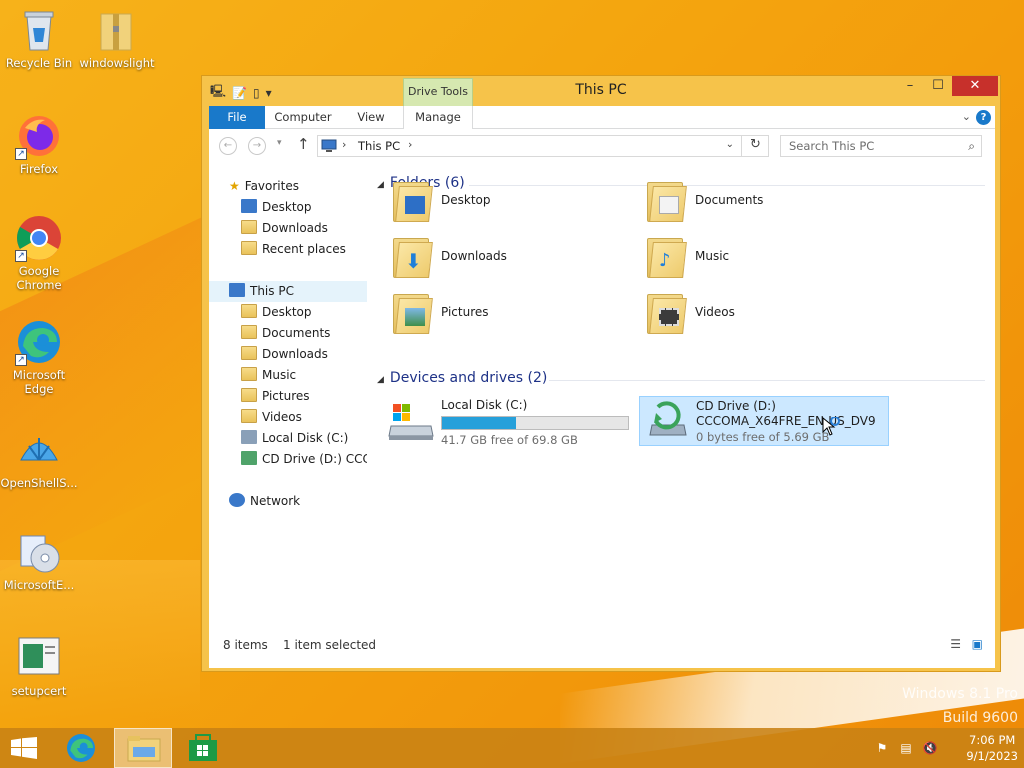 This screenshot has height=768, width=1024. What do you see at coordinates (601, 91) in the screenshot?
I see `title-bar: 🖳 📝 ▯ ▾ Drive Tools This PC – ☐ ✕` at bounding box center [601, 91].